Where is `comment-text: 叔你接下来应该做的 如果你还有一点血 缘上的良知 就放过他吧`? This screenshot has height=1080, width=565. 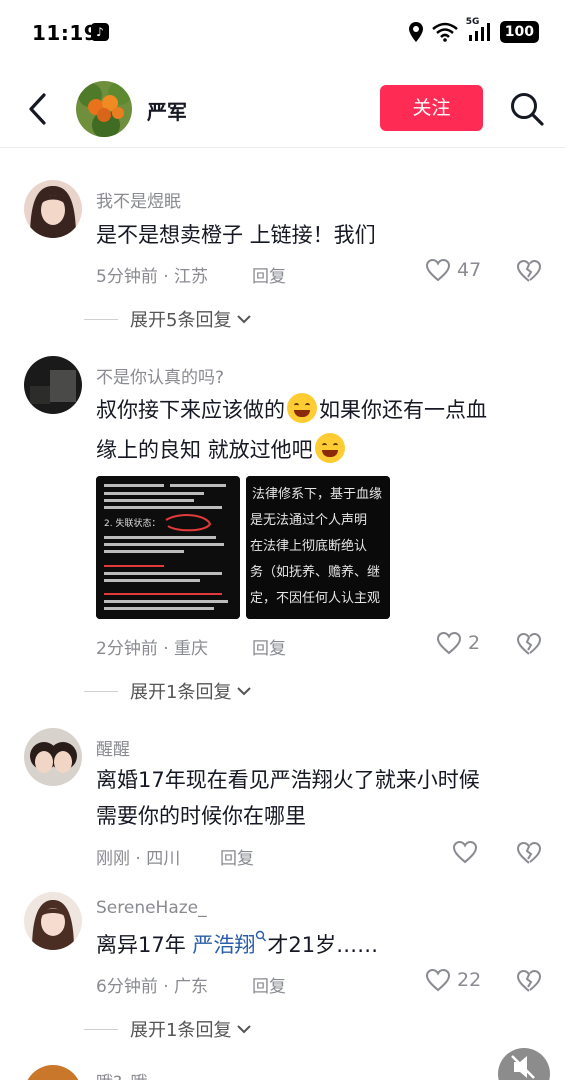 comment-text: 叔你接下来应该做的 如果你还有一点血 缘上的良知 就放过他吧 is located at coordinates (321, 430).